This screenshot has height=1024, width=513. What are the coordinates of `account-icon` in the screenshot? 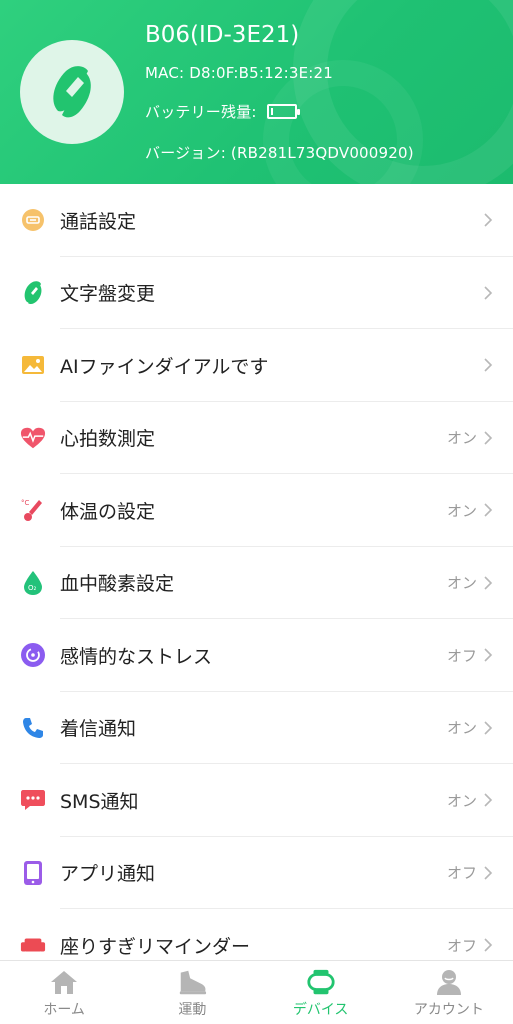 It's located at (449, 982).